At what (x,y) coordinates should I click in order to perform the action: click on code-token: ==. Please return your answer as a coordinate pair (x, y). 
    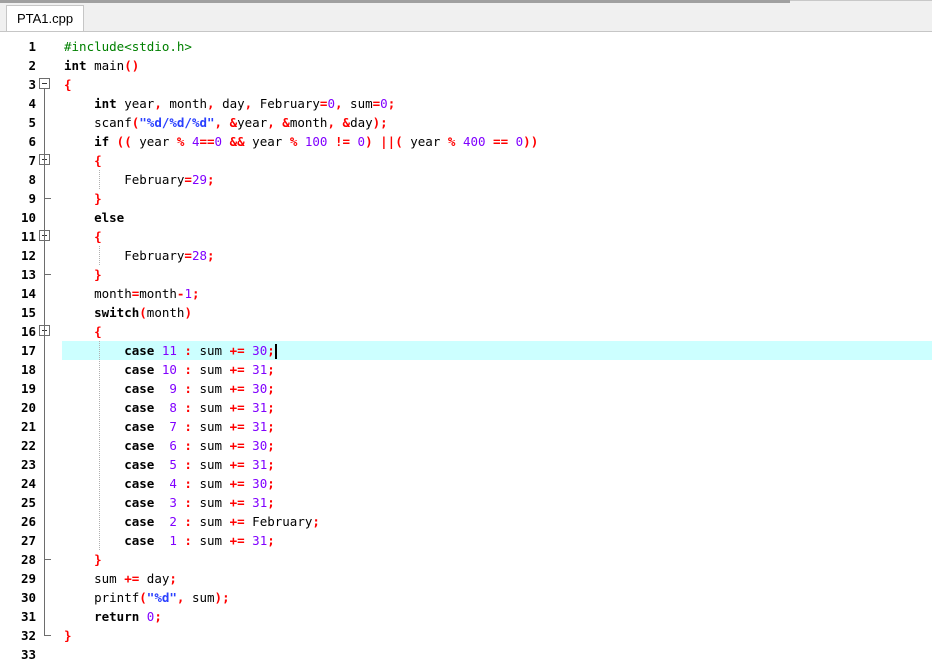
    Looking at the image, I should click on (207, 141).